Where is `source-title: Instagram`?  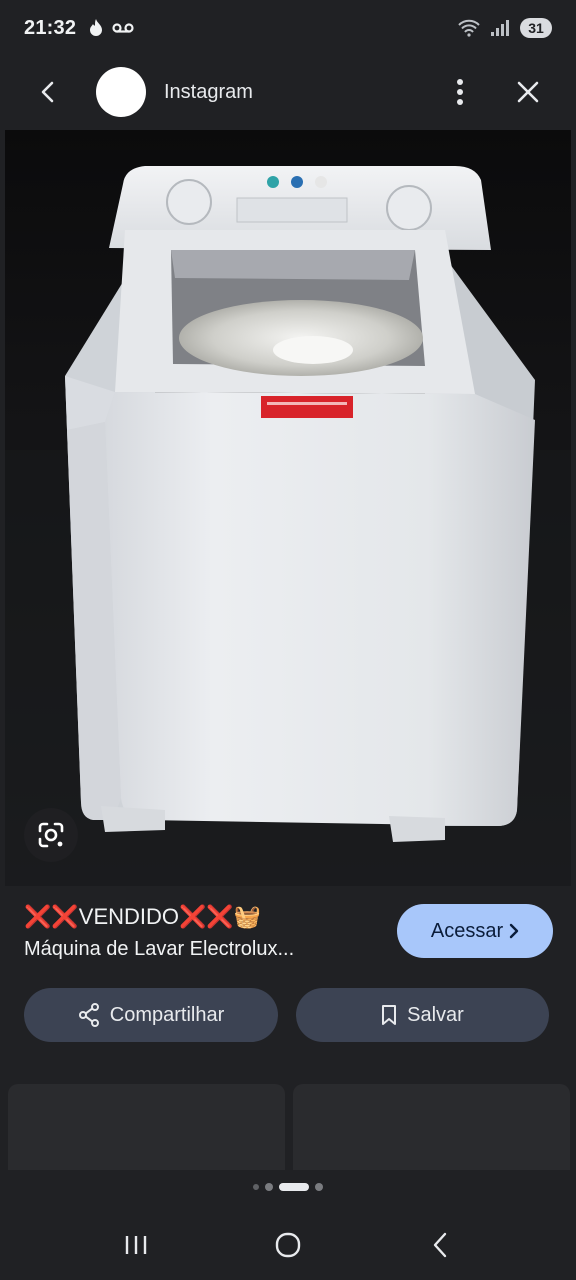
source-title: Instagram is located at coordinates (208, 92).